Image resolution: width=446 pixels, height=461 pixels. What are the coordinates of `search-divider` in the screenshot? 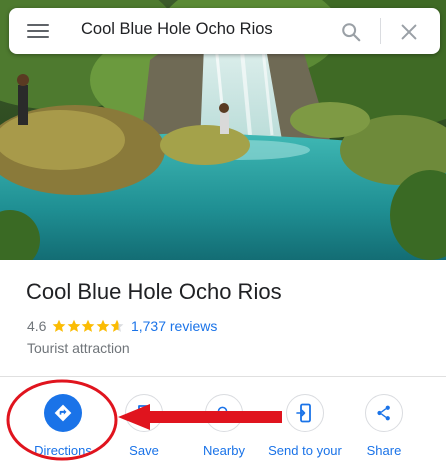 It's located at (380, 31).